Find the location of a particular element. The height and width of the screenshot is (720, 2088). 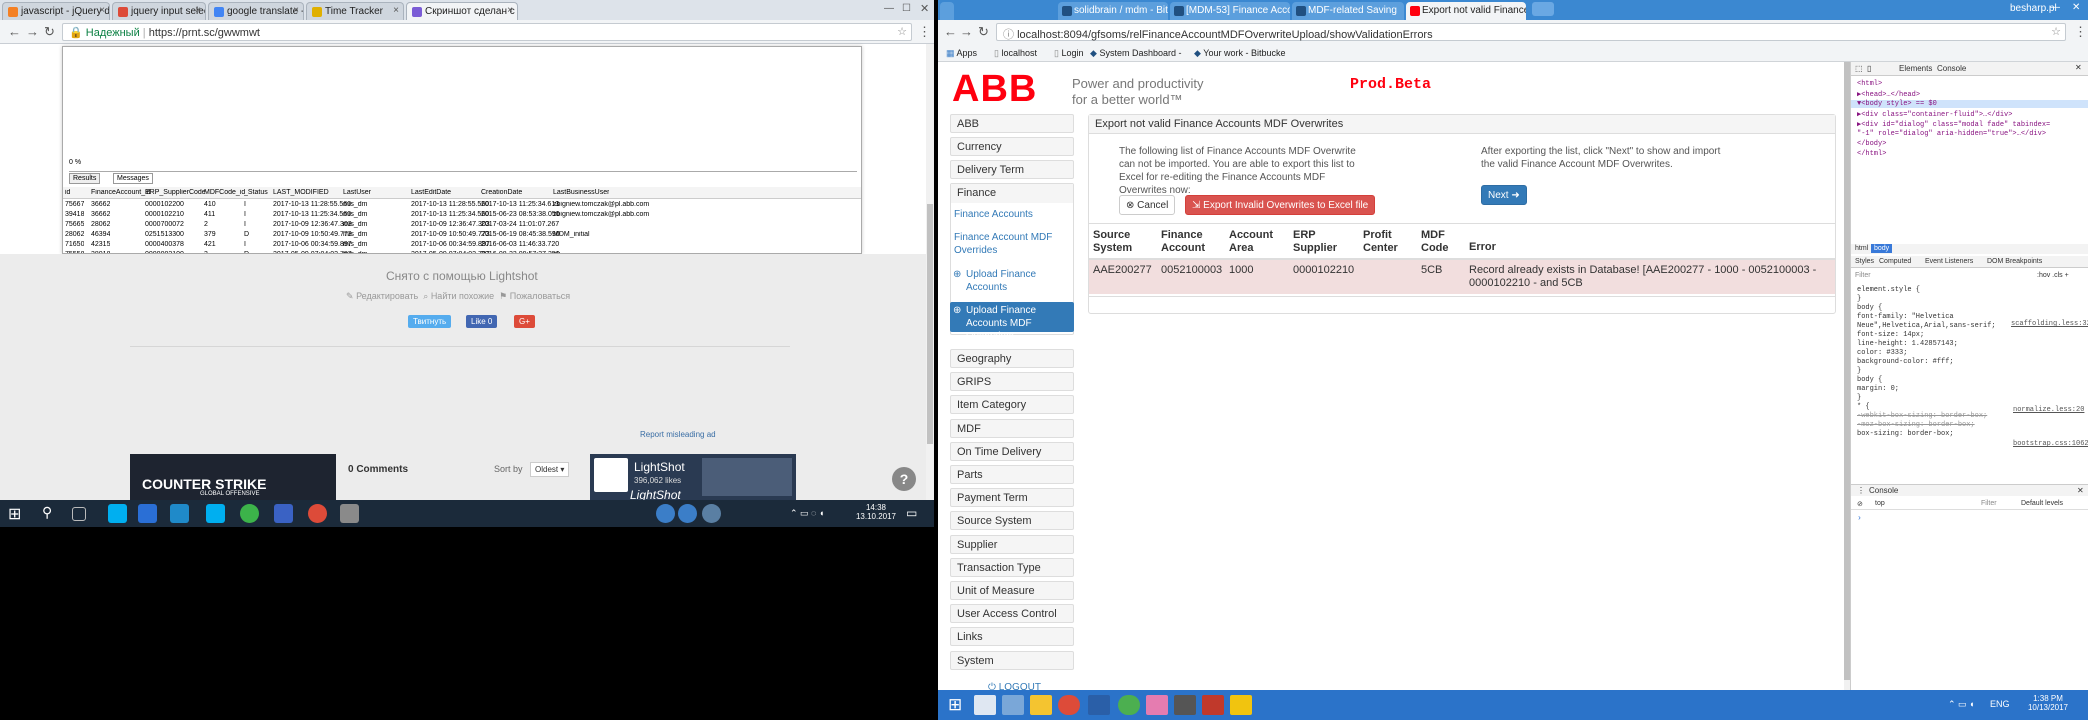

left-tab-1: javascript - jQuery disab× is located at coordinates (56, 11).